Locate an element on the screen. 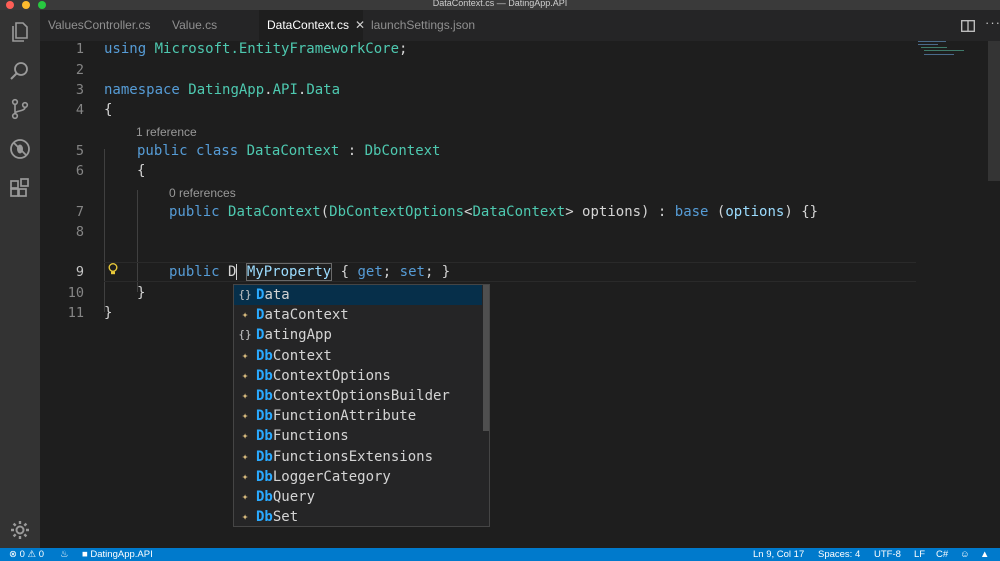 The width and height of the screenshot is (1000, 561). suggestion-rest: LoggerCategory is located at coordinates (331, 476).